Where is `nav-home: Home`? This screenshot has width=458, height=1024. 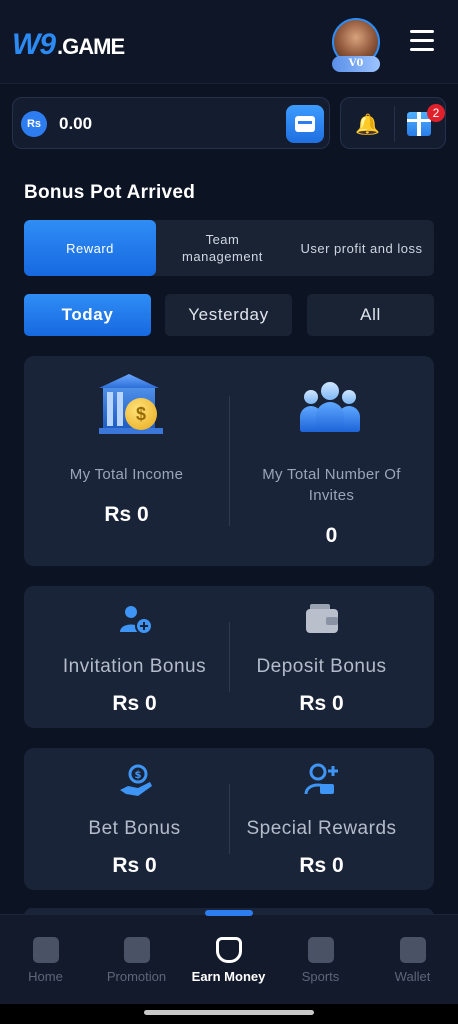
nav-home: Home is located at coordinates (45, 960).